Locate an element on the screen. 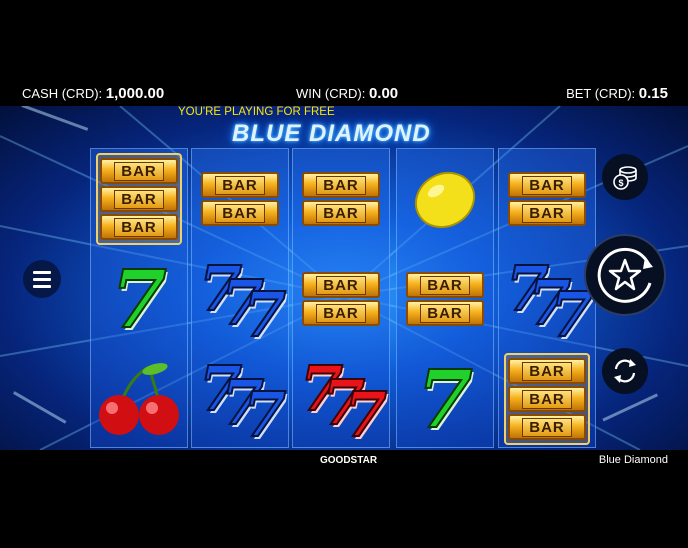 The image size is (688, 548). reel-1: BAR BAR BAR 7 is located at coordinates (139, 298).